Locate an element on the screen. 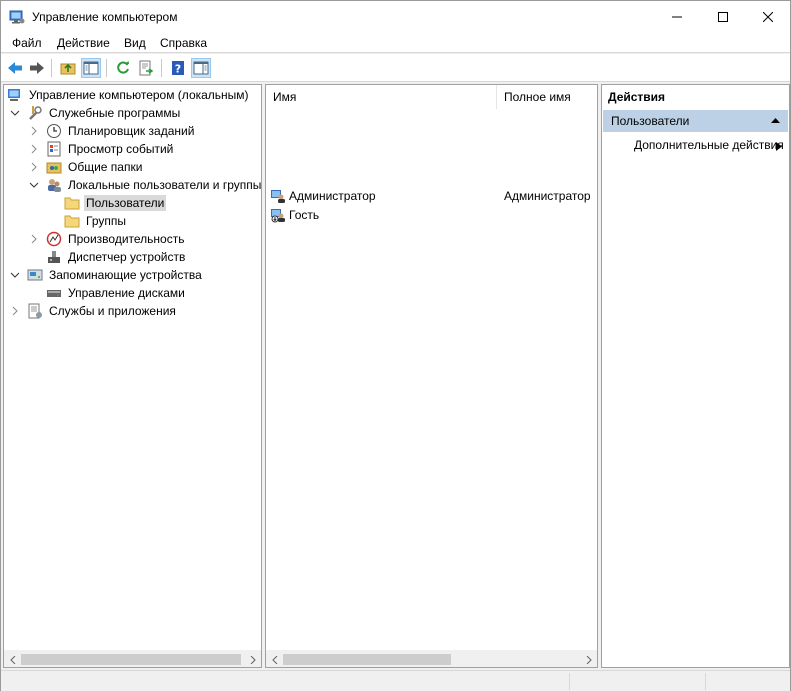  tree-item-disk-management: Управление дисками is located at coordinates (116, 293).